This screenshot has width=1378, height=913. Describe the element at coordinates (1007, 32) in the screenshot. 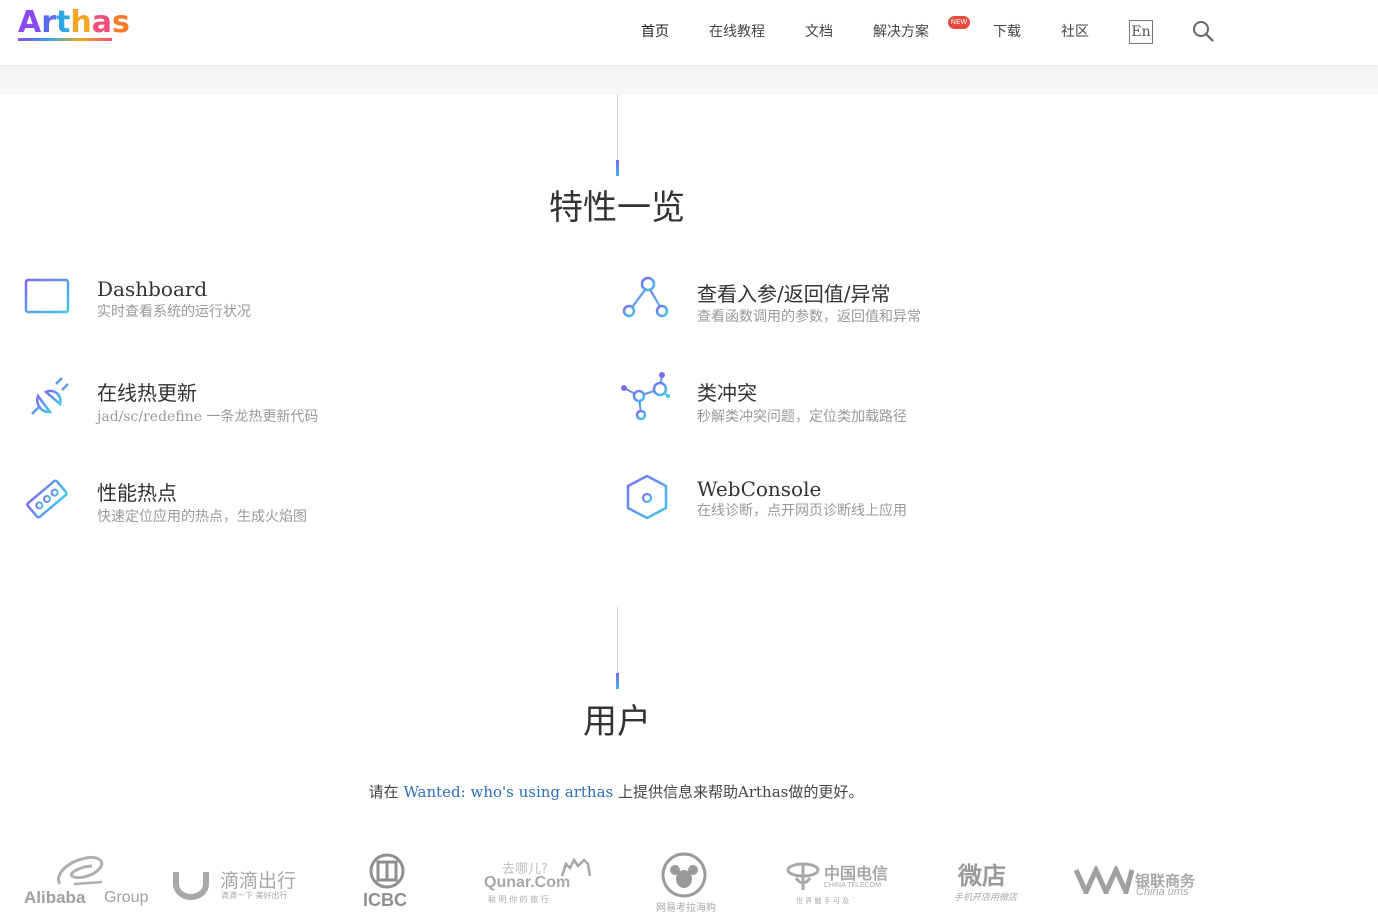

I see `nav-download: 下载` at that location.